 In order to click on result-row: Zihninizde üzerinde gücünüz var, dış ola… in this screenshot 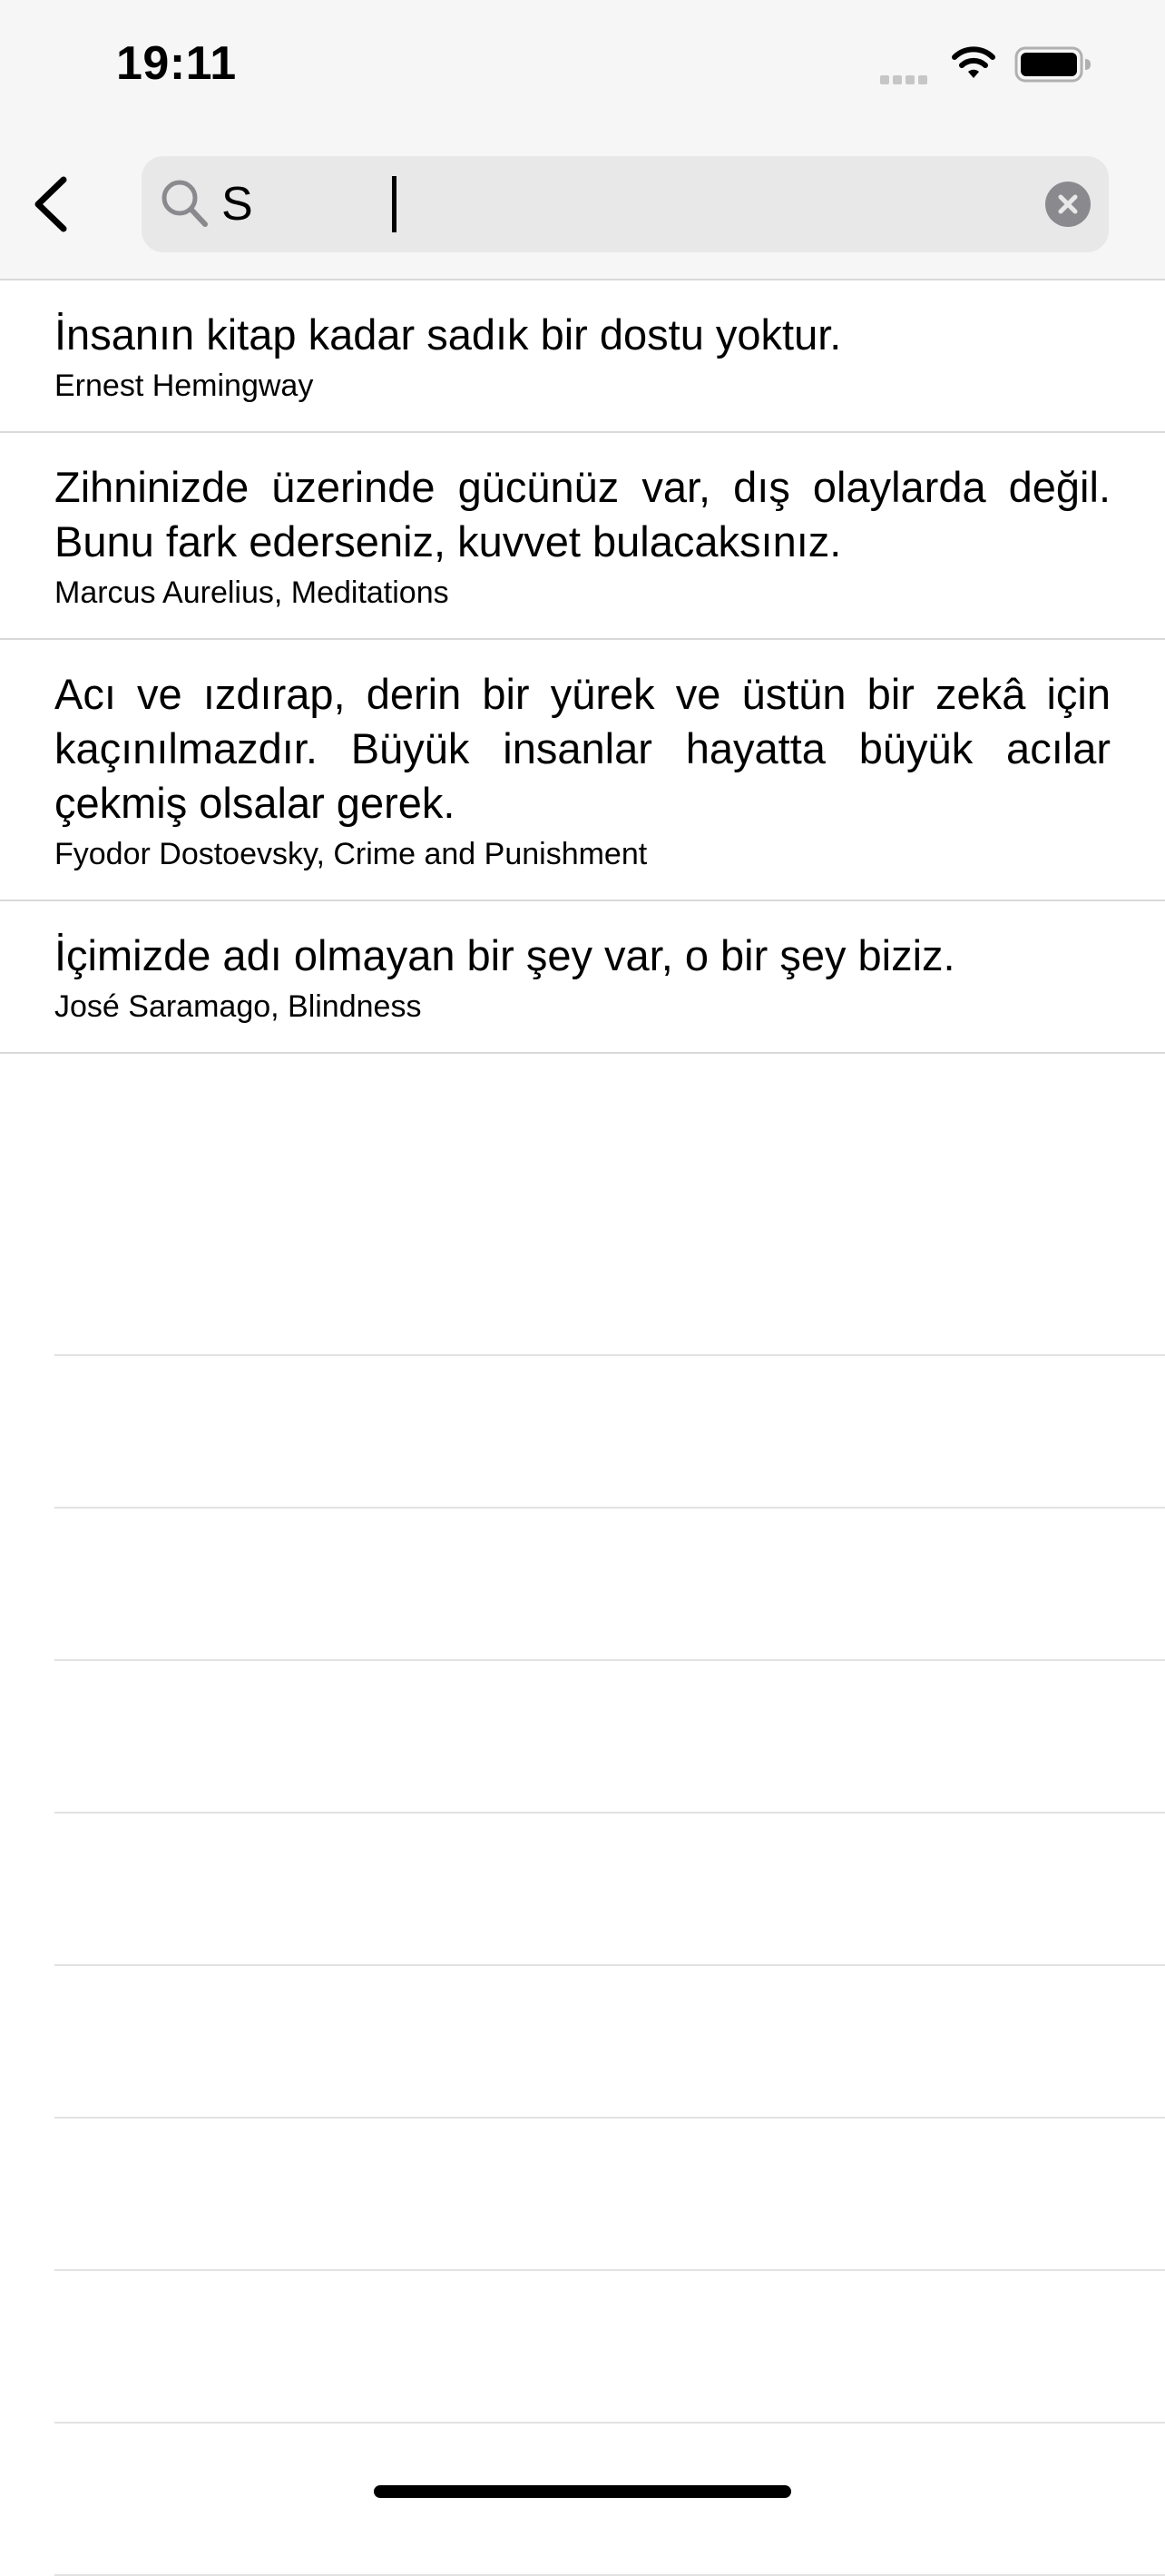, I will do `click(582, 536)`.